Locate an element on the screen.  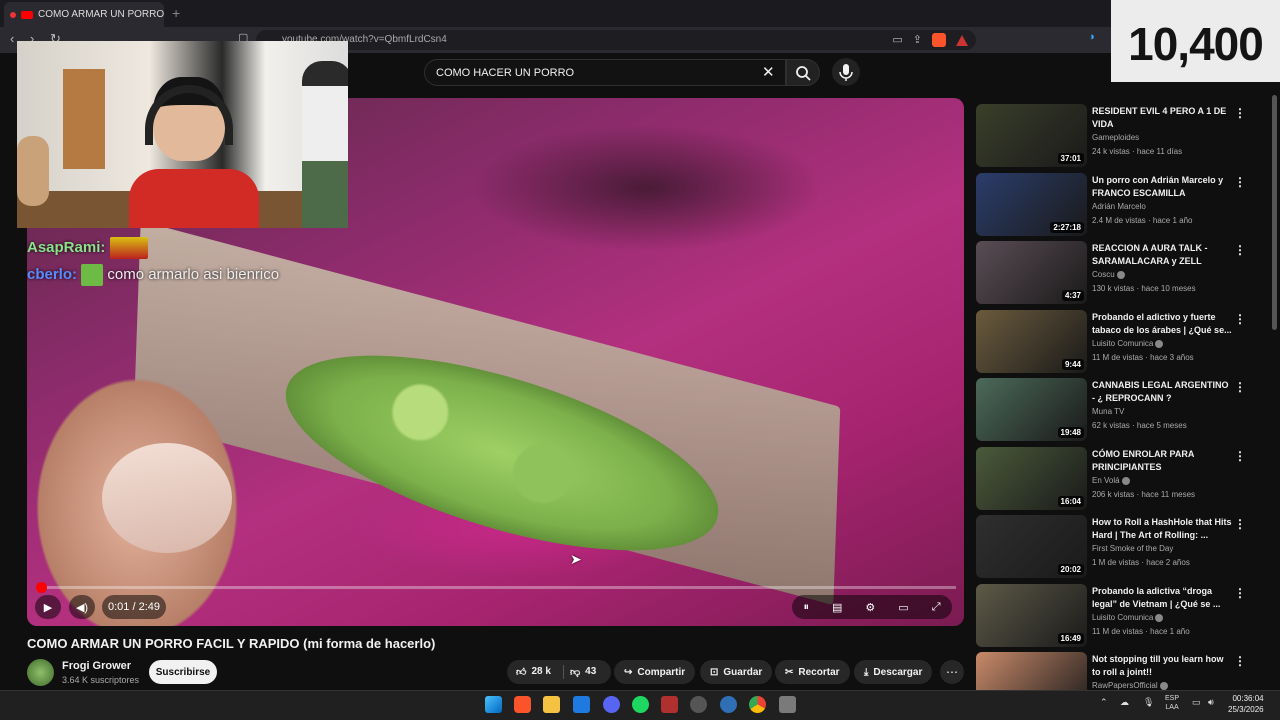
video-frame-nail is located at coordinates (167, 498).